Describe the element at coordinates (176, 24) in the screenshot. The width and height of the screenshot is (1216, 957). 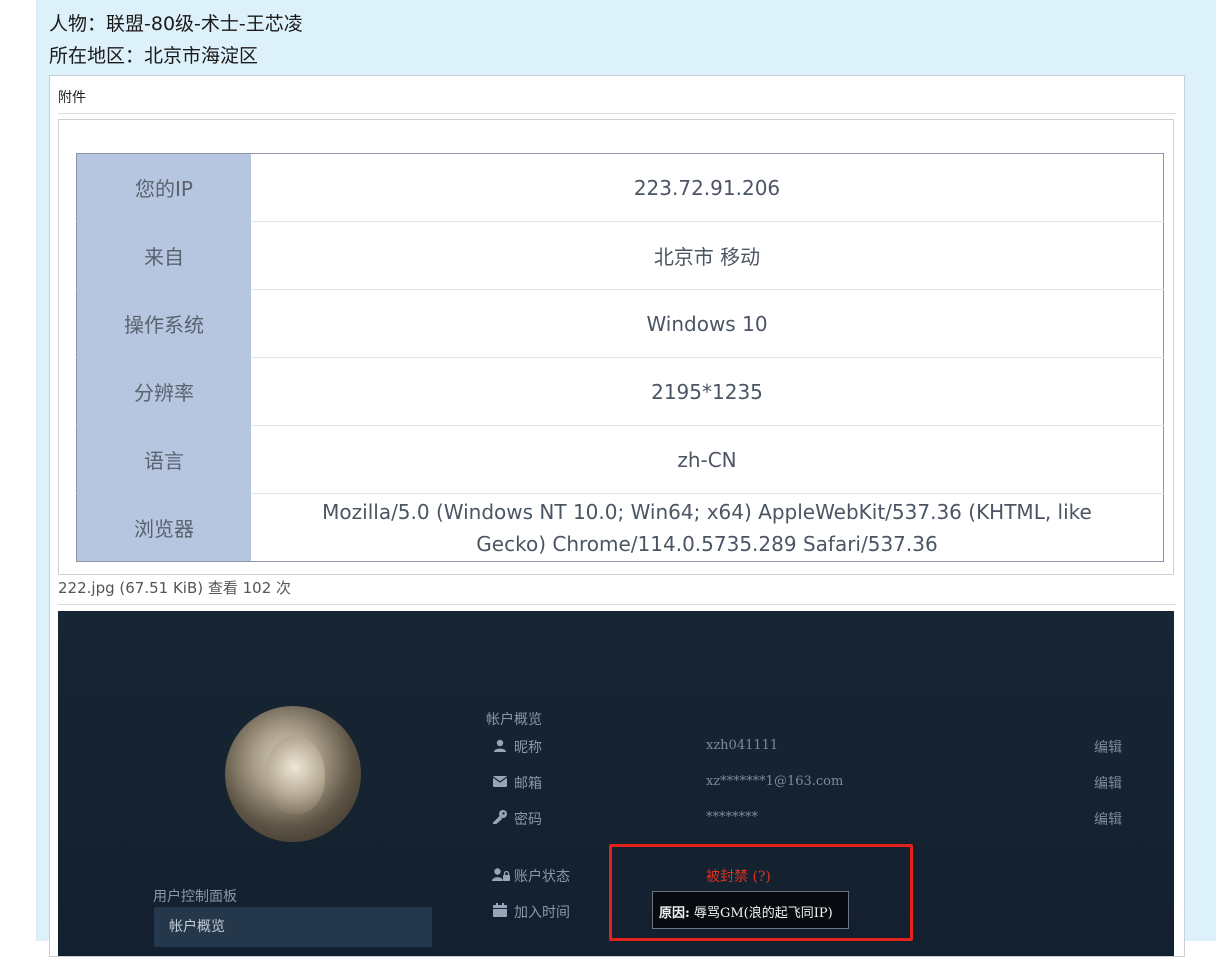
I see `character-line: 人物：联盟-80级-术士-王芯凌` at that location.